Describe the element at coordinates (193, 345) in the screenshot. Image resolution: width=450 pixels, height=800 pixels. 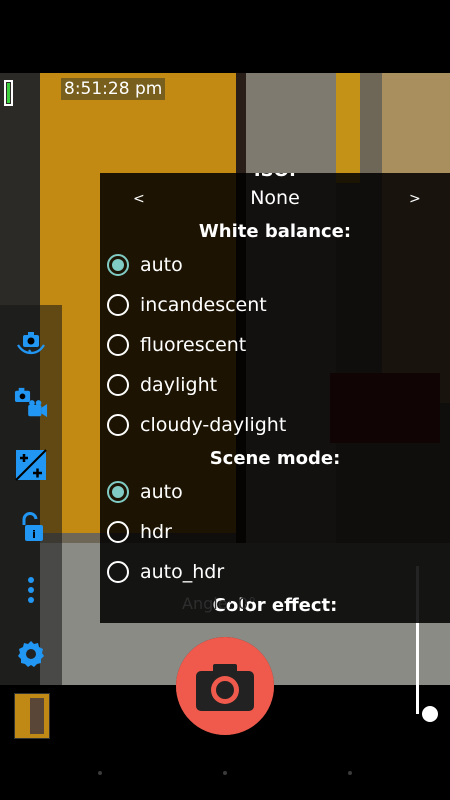
I see `option-label: fluorescent` at that location.